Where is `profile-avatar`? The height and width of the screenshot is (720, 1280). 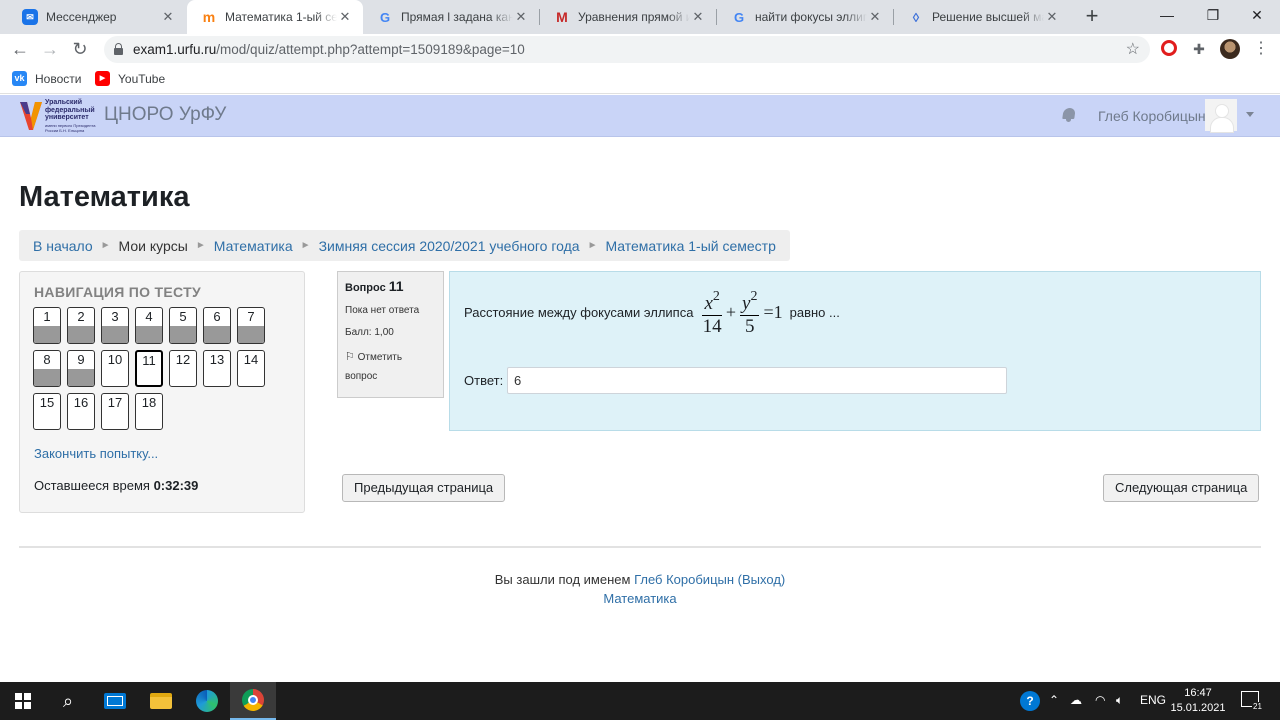
profile-avatar is located at coordinates (1230, 49).